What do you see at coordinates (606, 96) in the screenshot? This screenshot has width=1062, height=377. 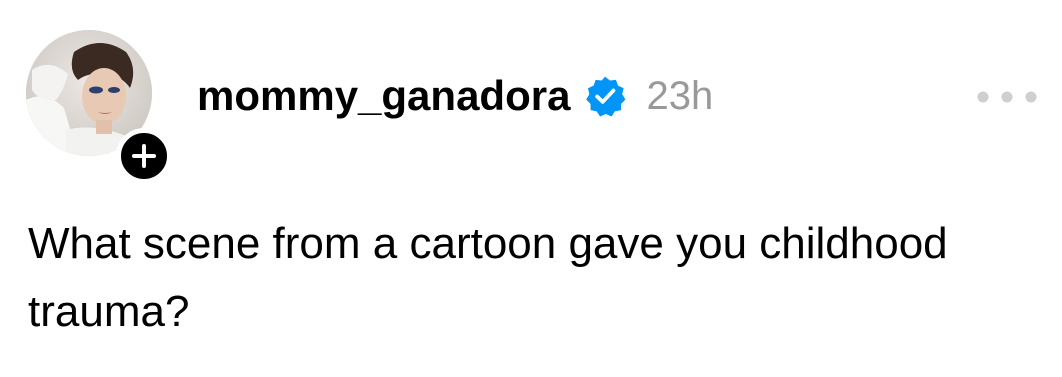 I see `verified-badge-icon` at bounding box center [606, 96].